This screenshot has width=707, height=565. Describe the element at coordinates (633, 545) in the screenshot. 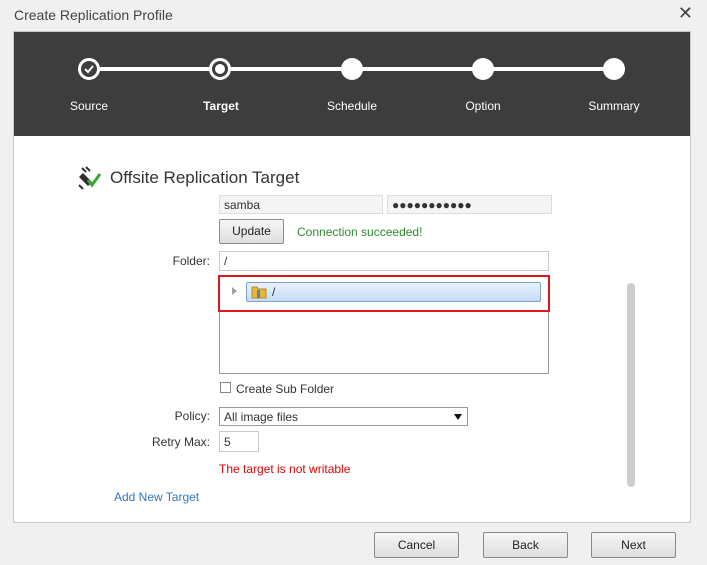

I see `next-button: Next` at that location.